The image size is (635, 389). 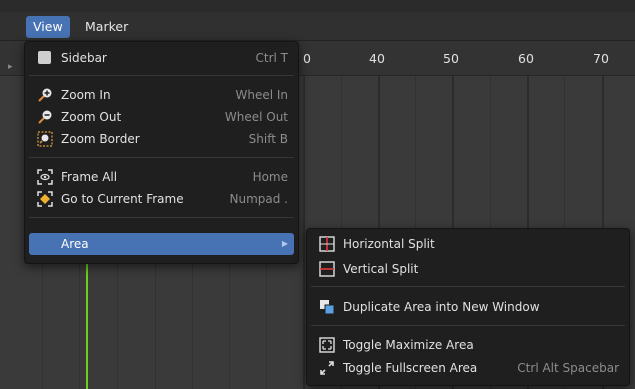 I want to click on menu-item-label: Toggle Fullscreen Area, so click(x=410, y=368).